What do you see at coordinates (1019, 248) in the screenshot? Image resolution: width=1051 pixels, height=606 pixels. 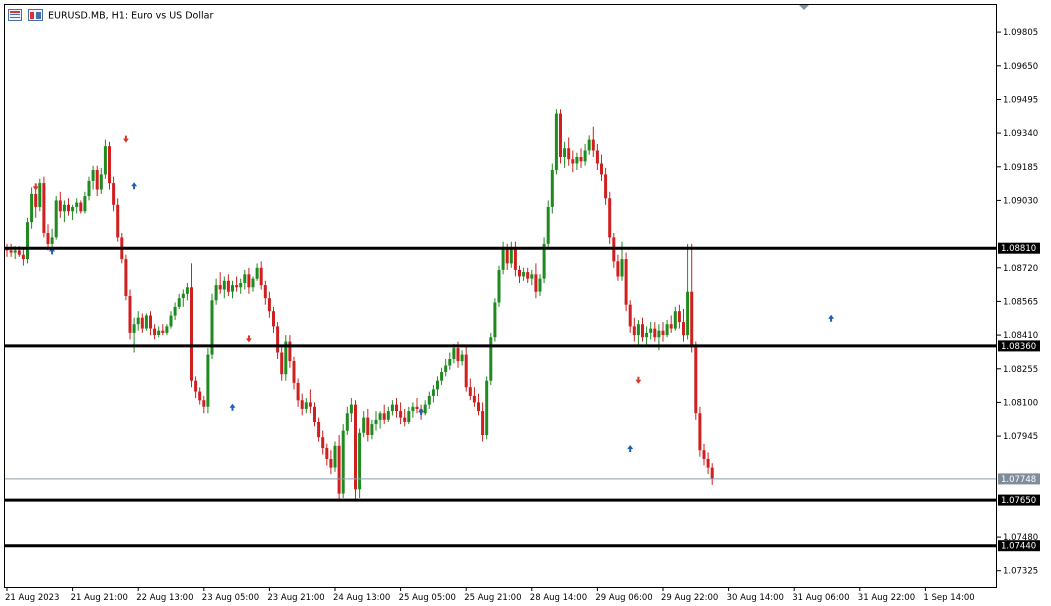 I see `horizontal-line-label: 1.08810` at bounding box center [1019, 248].